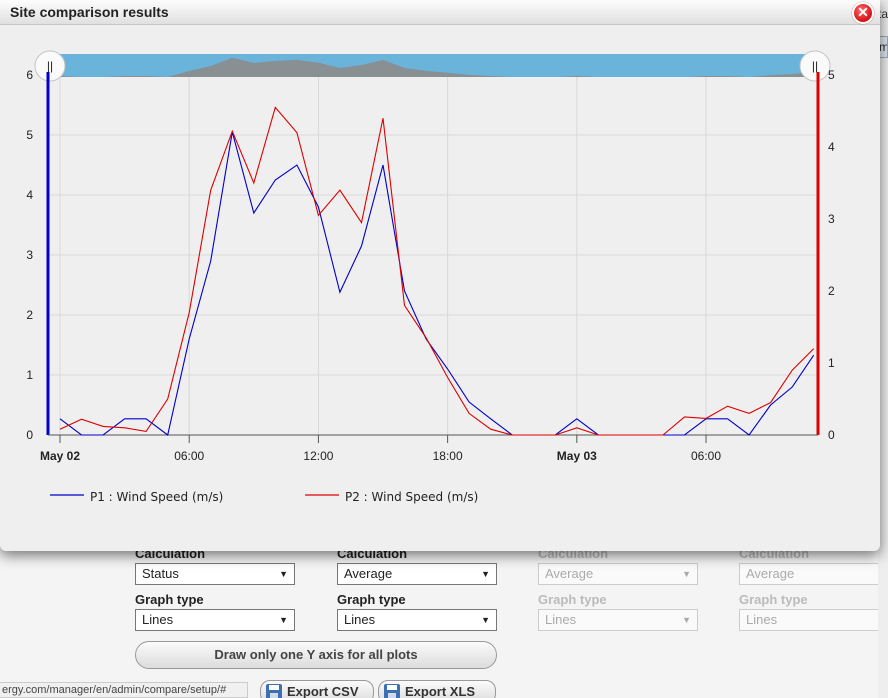  I want to click on column-3: Calculation Average ▼ Graph type Lines ▼, so click(618, 591).